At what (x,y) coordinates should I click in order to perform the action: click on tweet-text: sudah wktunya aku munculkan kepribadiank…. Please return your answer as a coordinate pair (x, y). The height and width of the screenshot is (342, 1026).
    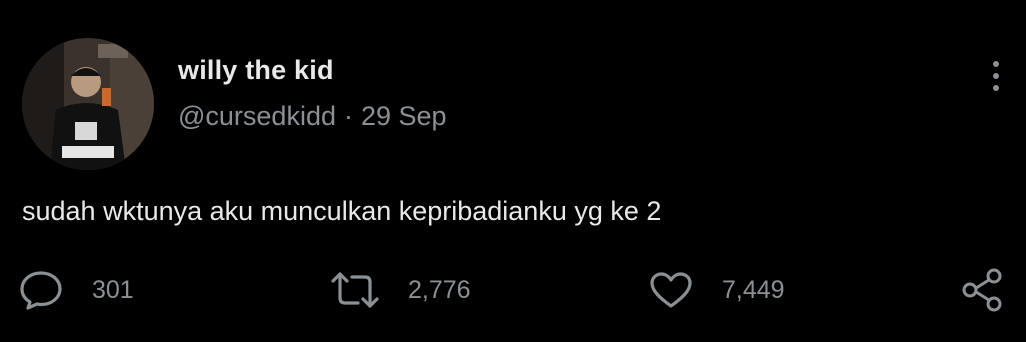
    Looking at the image, I should click on (342, 211).